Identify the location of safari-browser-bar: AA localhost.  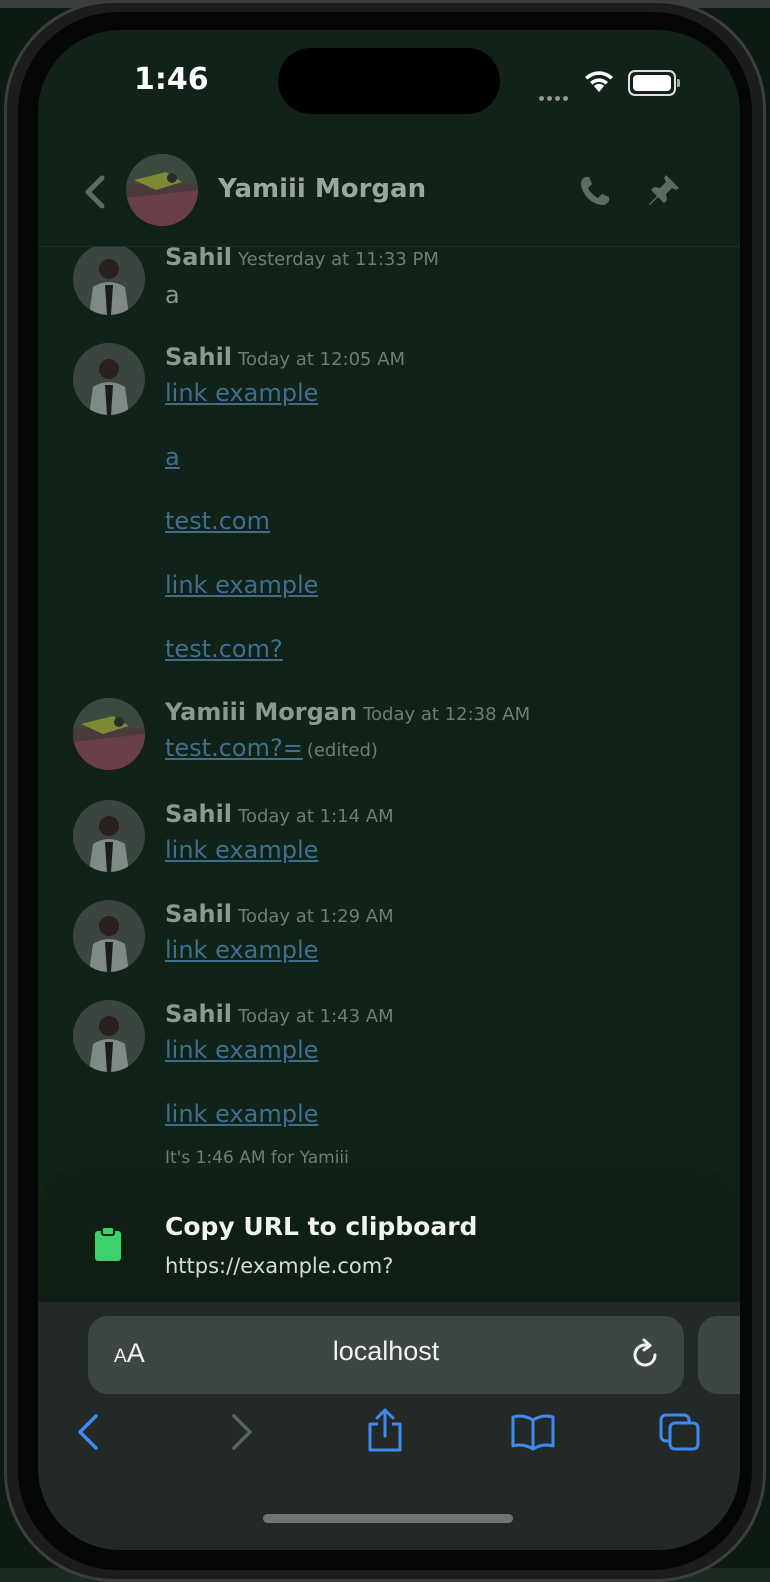
(389, 1426).